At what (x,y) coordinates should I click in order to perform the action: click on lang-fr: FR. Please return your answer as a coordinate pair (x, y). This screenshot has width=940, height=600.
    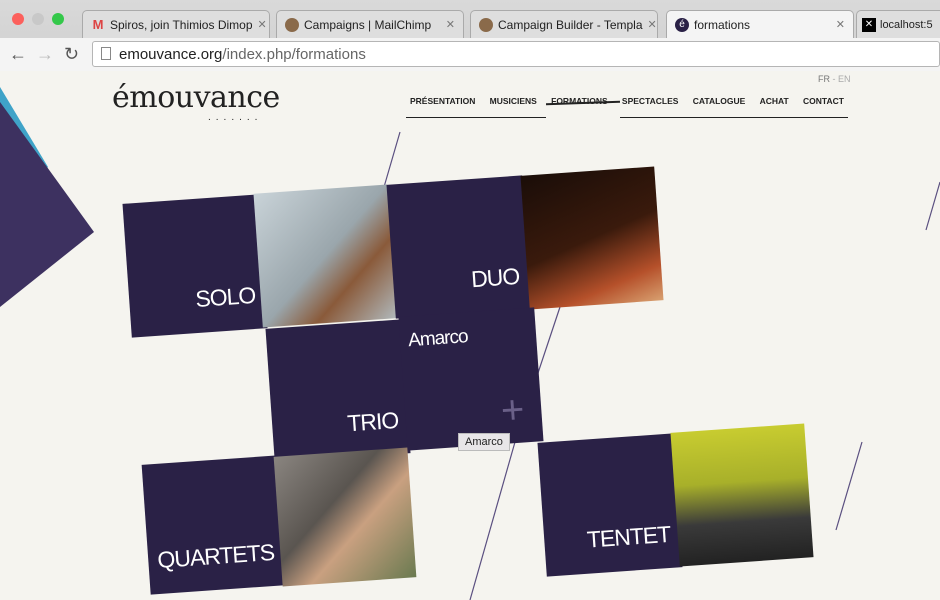
    Looking at the image, I should click on (824, 79).